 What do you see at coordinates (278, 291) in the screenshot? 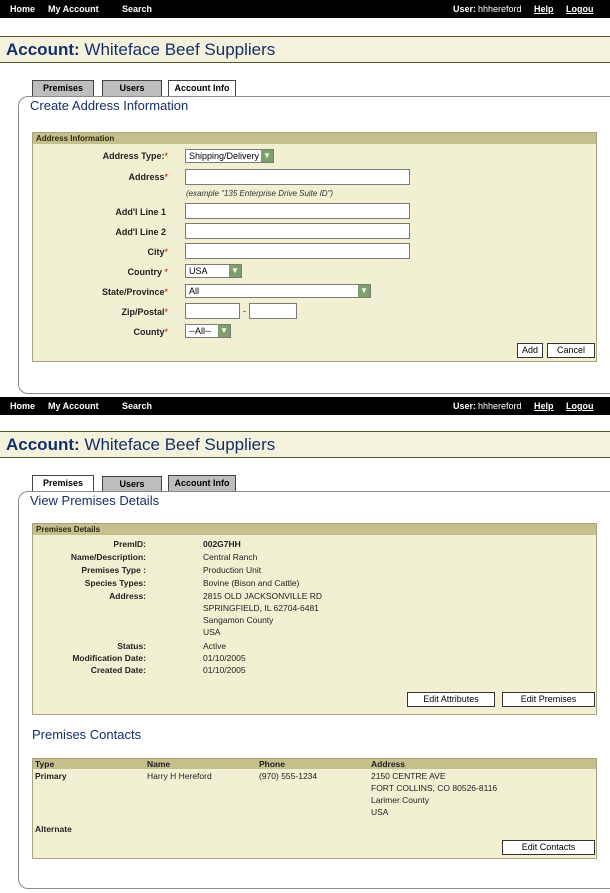
I see `state-select: All ▼` at bounding box center [278, 291].